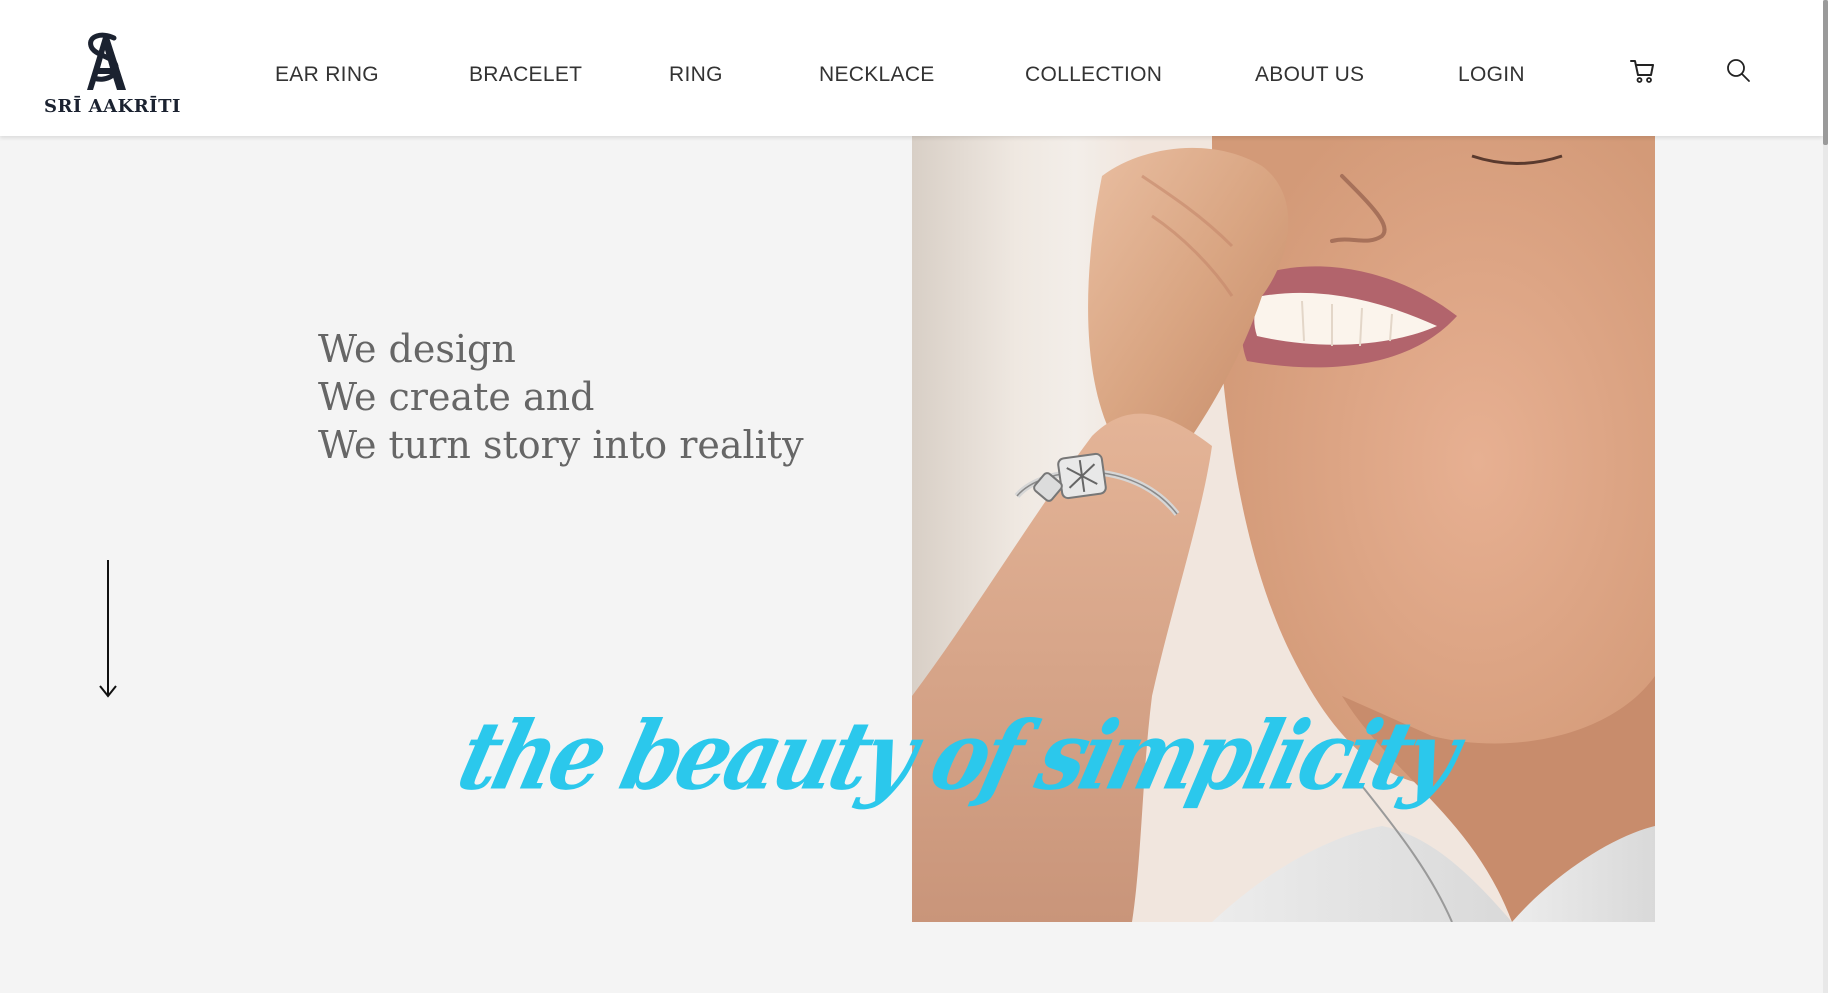  Describe the element at coordinates (456, 397) in the screenshot. I see `tagline-line-2: We create and` at that location.